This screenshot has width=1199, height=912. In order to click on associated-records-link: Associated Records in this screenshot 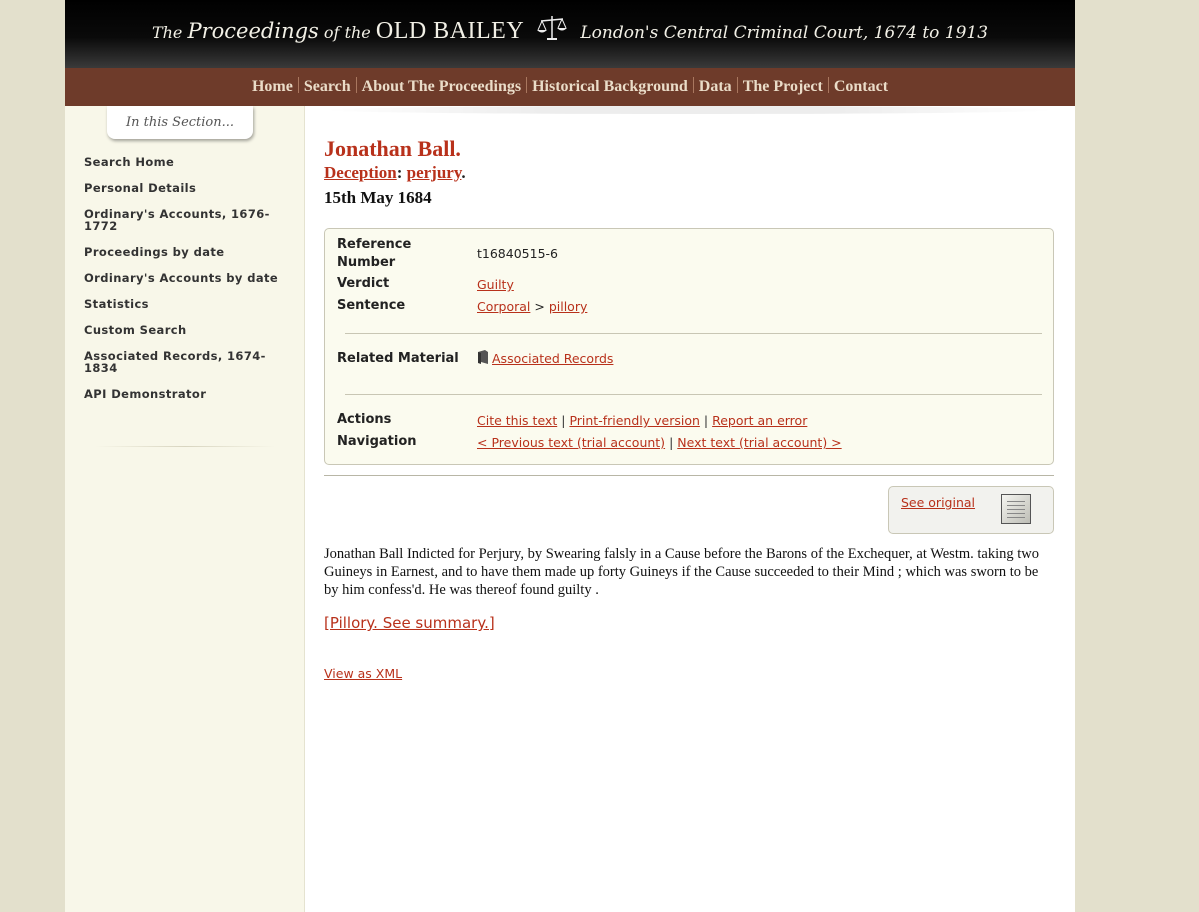, I will do `click(552, 358)`.